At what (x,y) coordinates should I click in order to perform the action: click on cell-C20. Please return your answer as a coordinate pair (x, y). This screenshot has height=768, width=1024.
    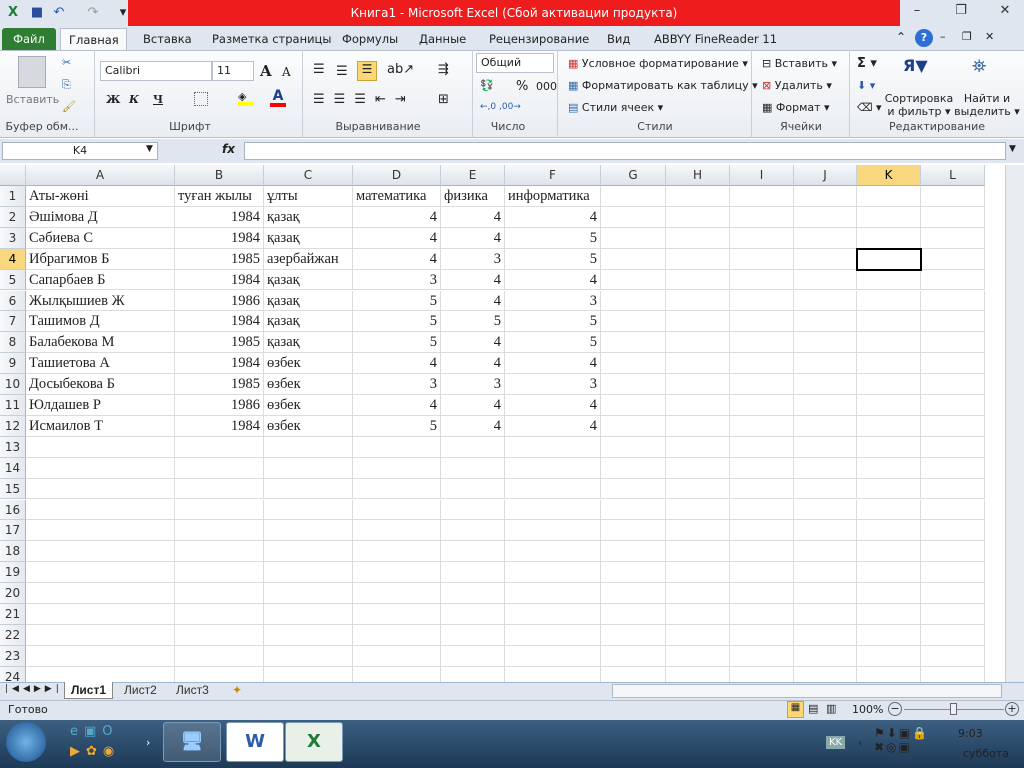
    Looking at the image, I should click on (308, 593).